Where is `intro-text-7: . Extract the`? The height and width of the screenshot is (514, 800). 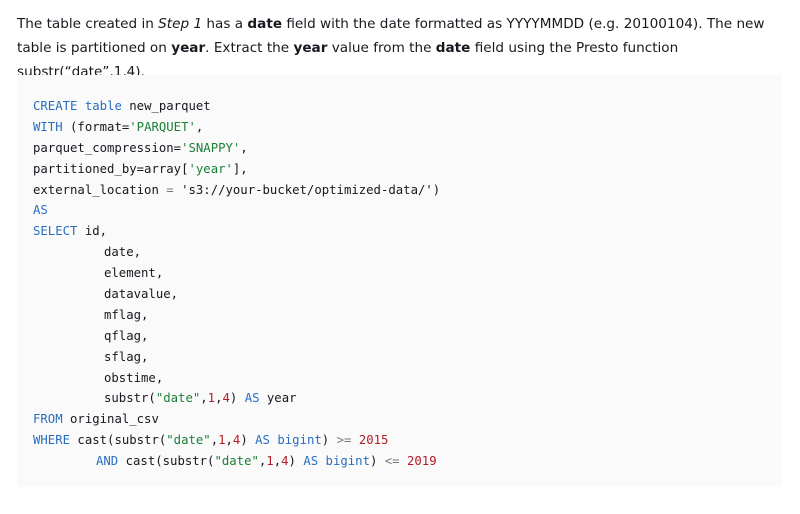 intro-text-7: . Extract the is located at coordinates (249, 48).